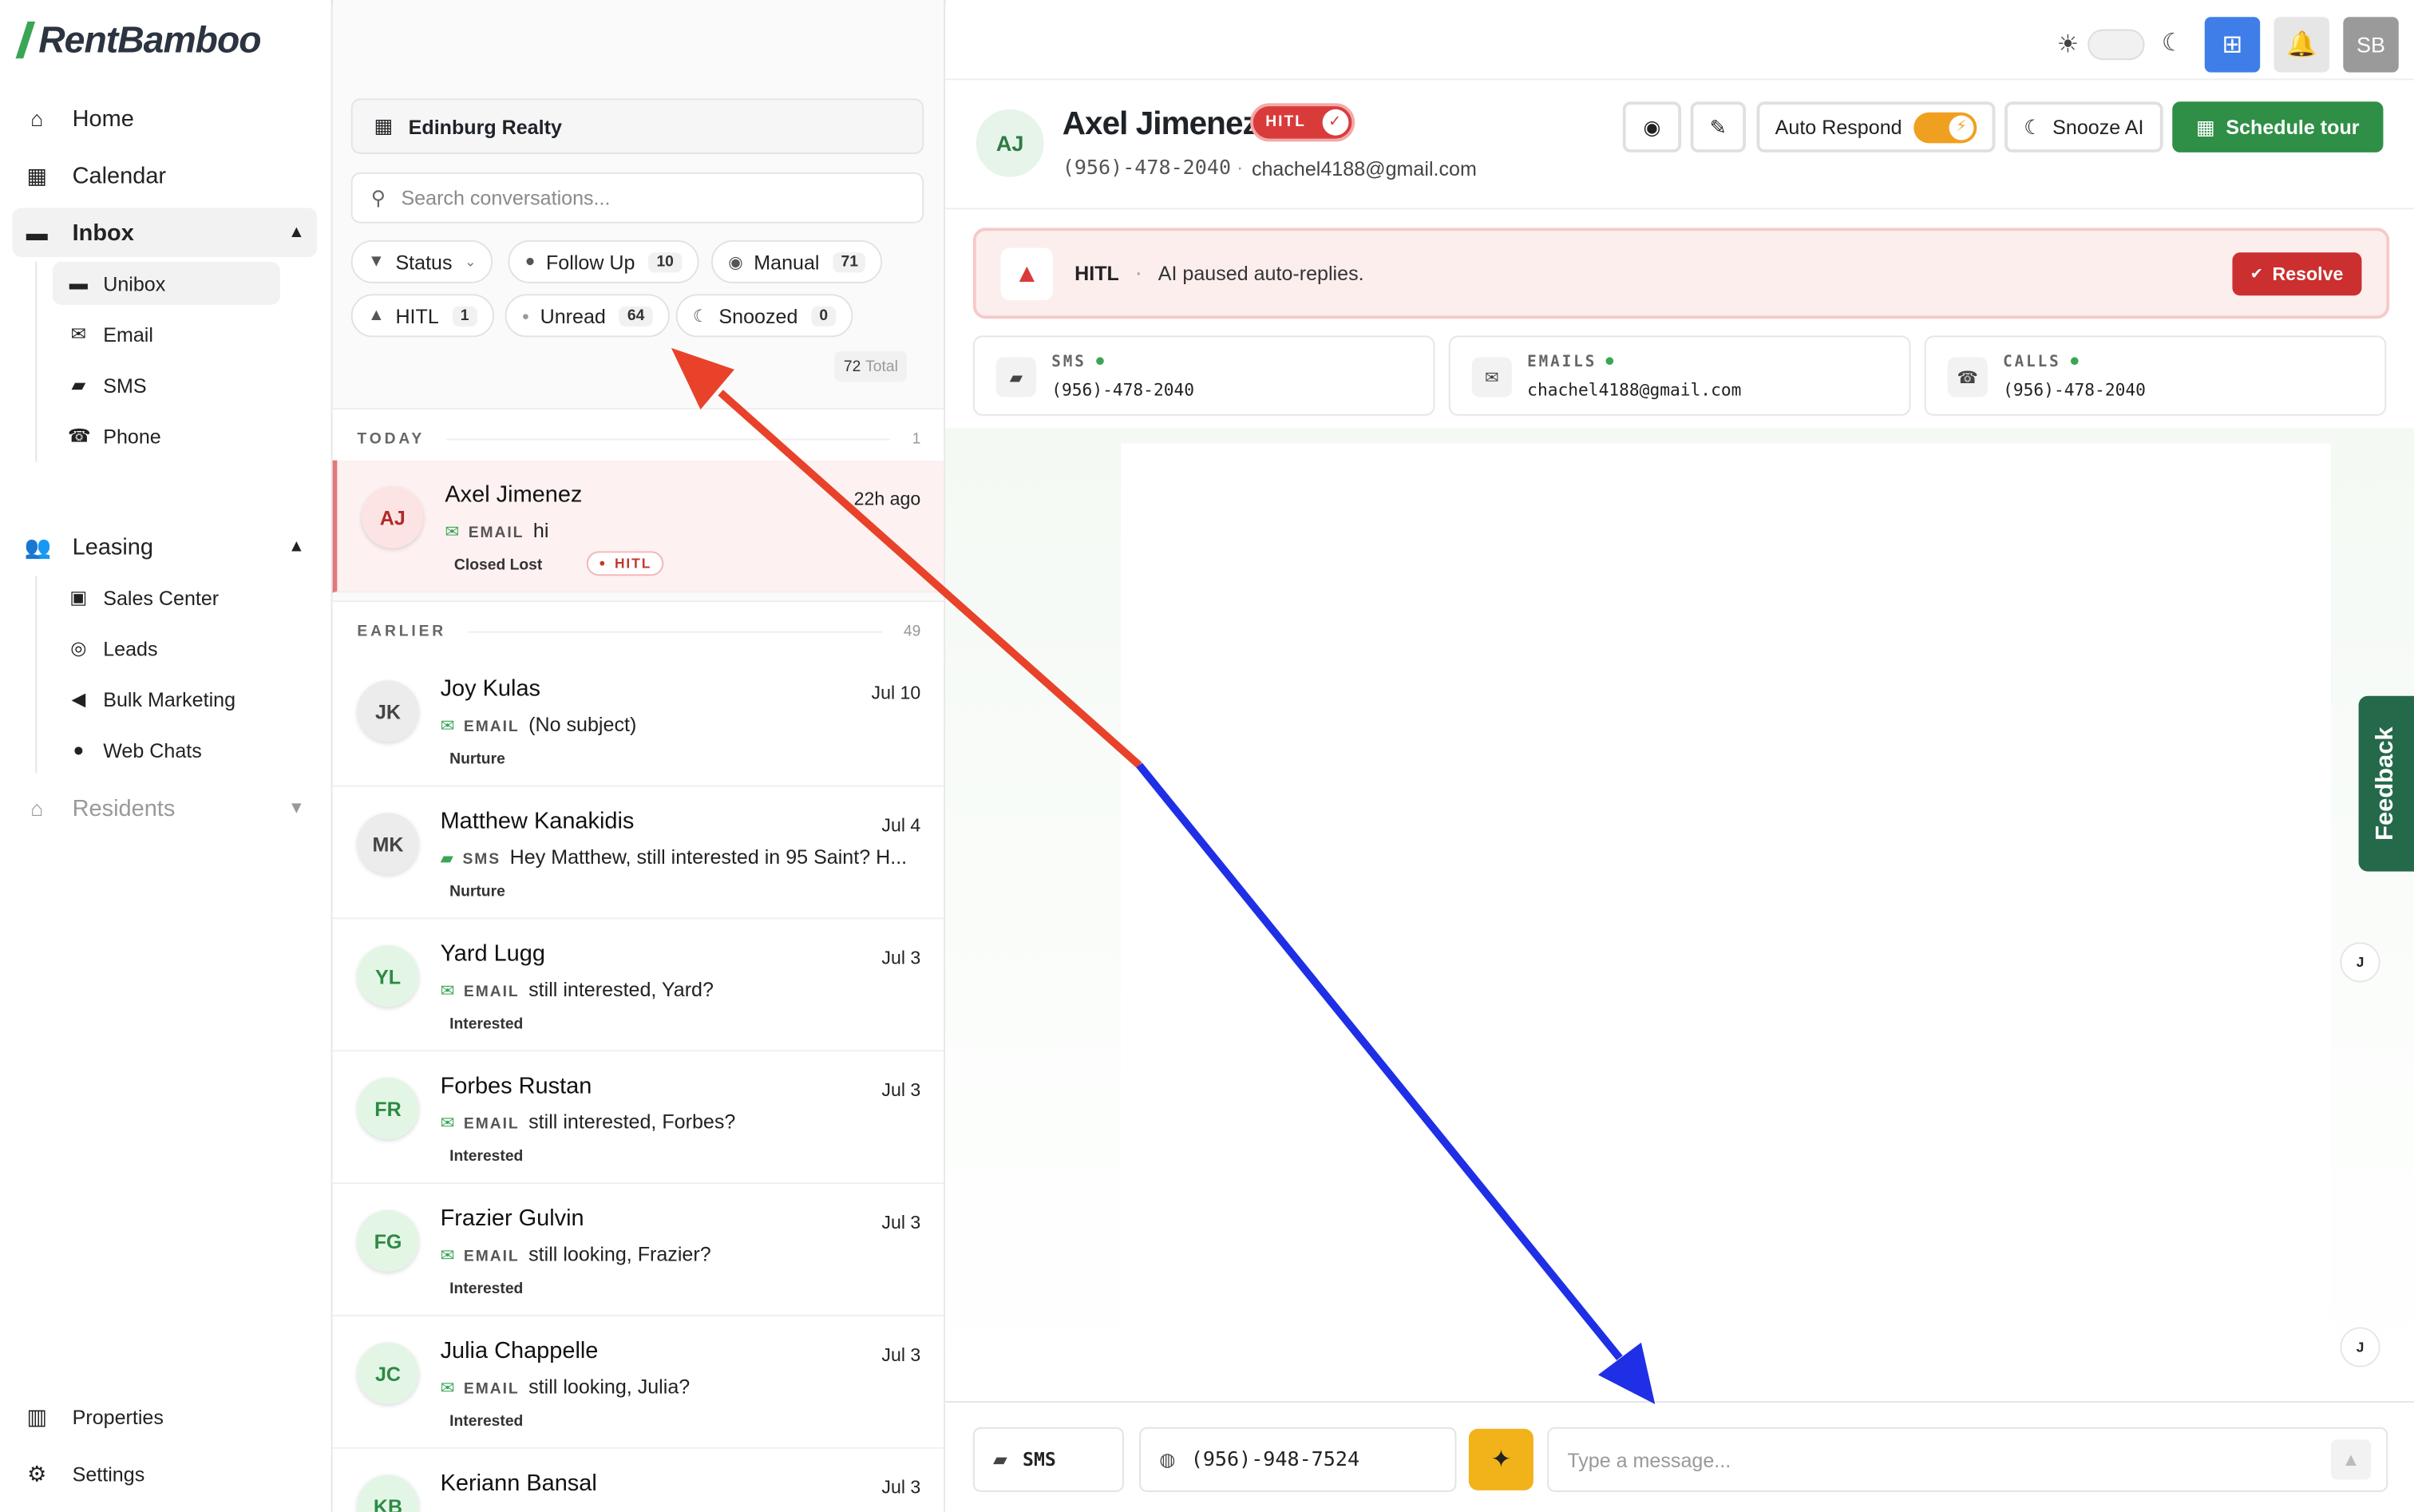  What do you see at coordinates (36, 361) in the screenshot?
I see `tree-line` at bounding box center [36, 361].